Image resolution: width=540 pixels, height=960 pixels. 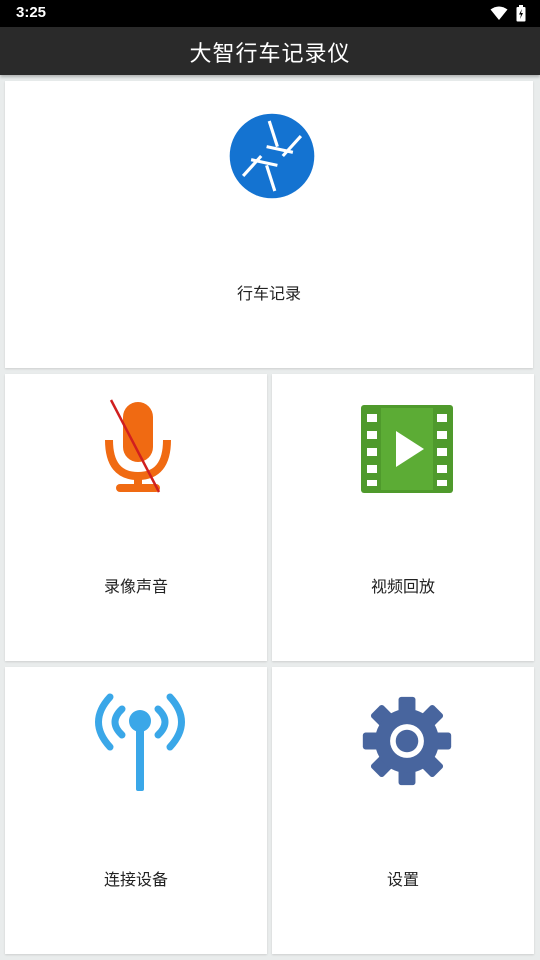 I want to click on tile-connect-device: 连接设备, so click(x=136, y=810).